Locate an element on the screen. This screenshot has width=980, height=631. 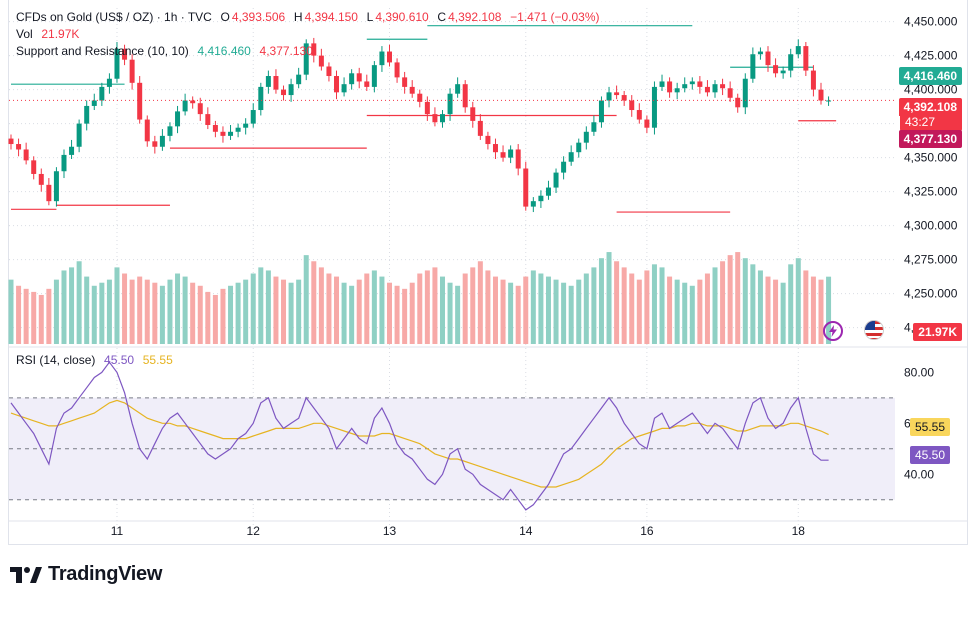
open-label: O is located at coordinates (225, 17).